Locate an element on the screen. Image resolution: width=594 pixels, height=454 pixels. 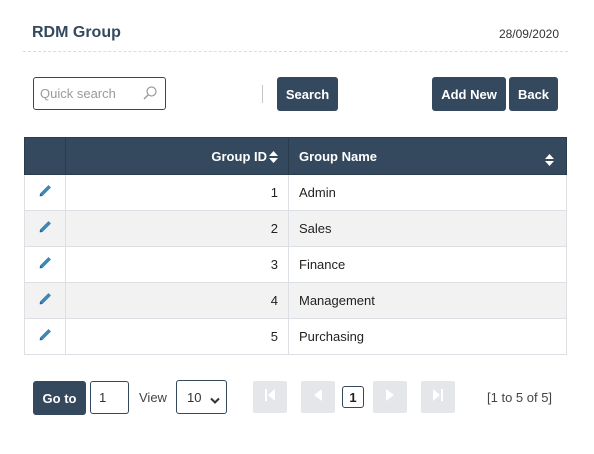
group-name-column-header: Group Name is located at coordinates (427, 156).